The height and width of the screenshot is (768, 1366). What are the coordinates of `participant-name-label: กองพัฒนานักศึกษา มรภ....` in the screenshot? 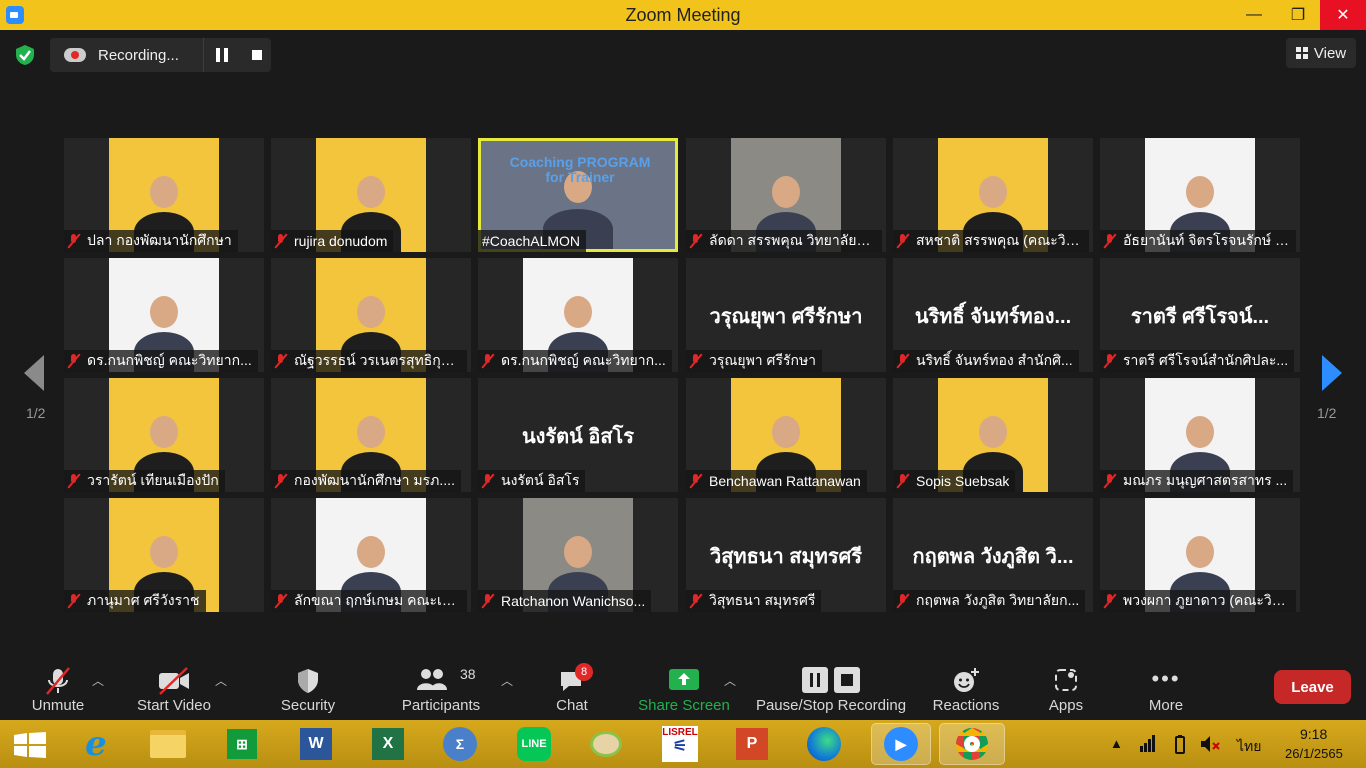 It's located at (366, 481).